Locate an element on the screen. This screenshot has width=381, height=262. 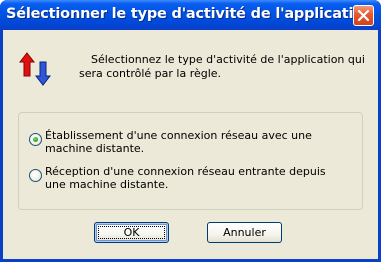
radio-selected-dot is located at coordinates (35, 139).